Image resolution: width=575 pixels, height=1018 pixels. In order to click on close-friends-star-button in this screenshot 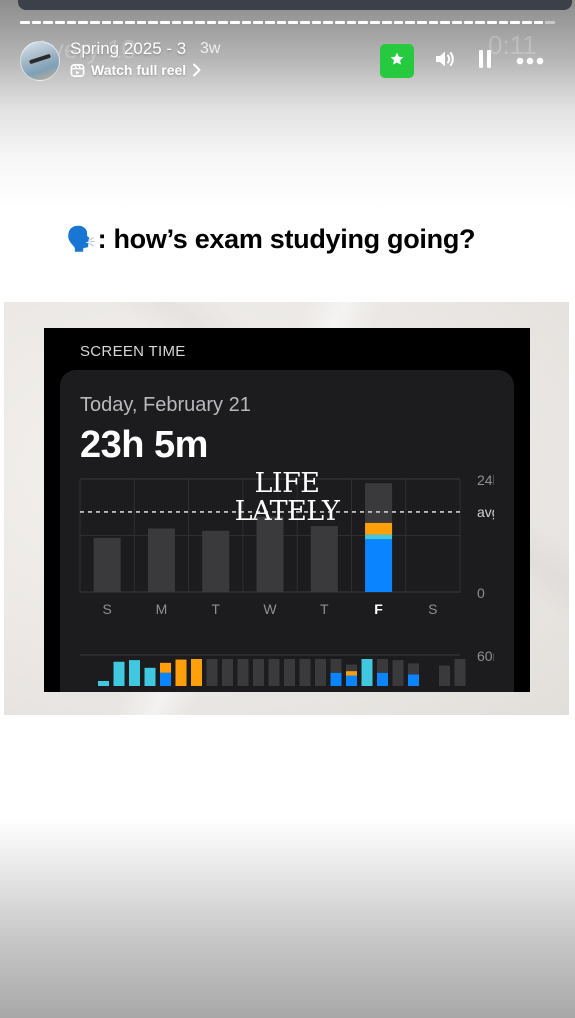, I will do `click(397, 61)`.